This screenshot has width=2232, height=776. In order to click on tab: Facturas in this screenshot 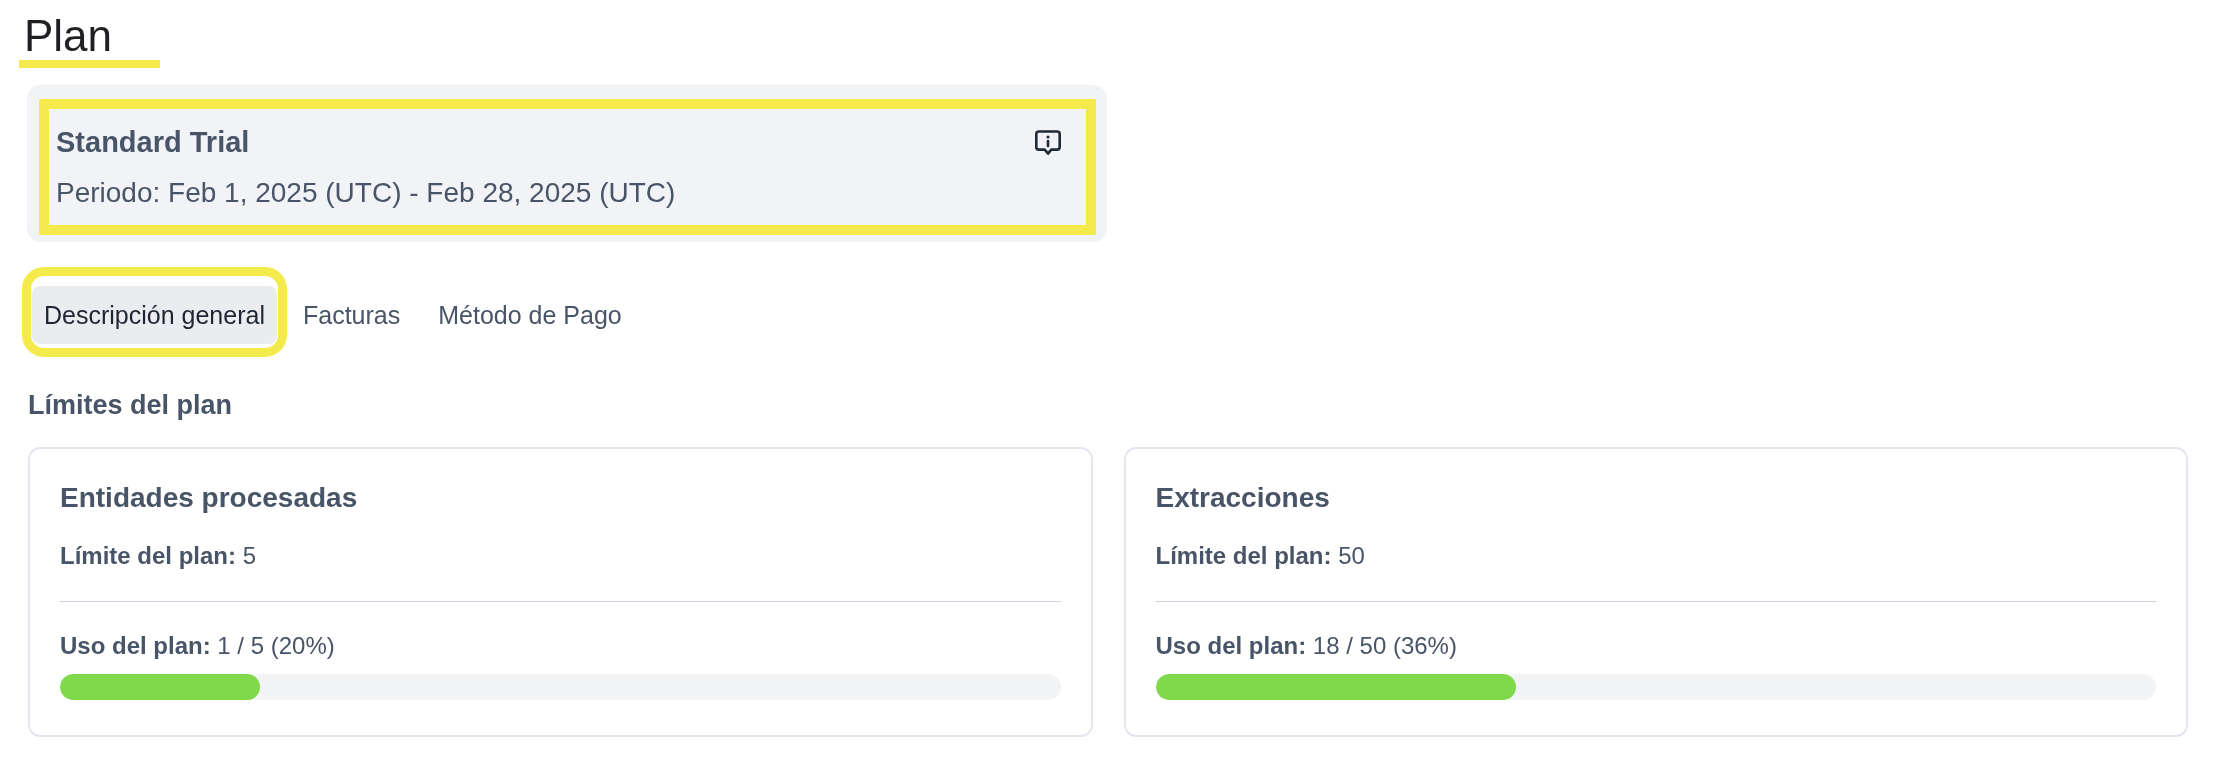, I will do `click(351, 314)`.